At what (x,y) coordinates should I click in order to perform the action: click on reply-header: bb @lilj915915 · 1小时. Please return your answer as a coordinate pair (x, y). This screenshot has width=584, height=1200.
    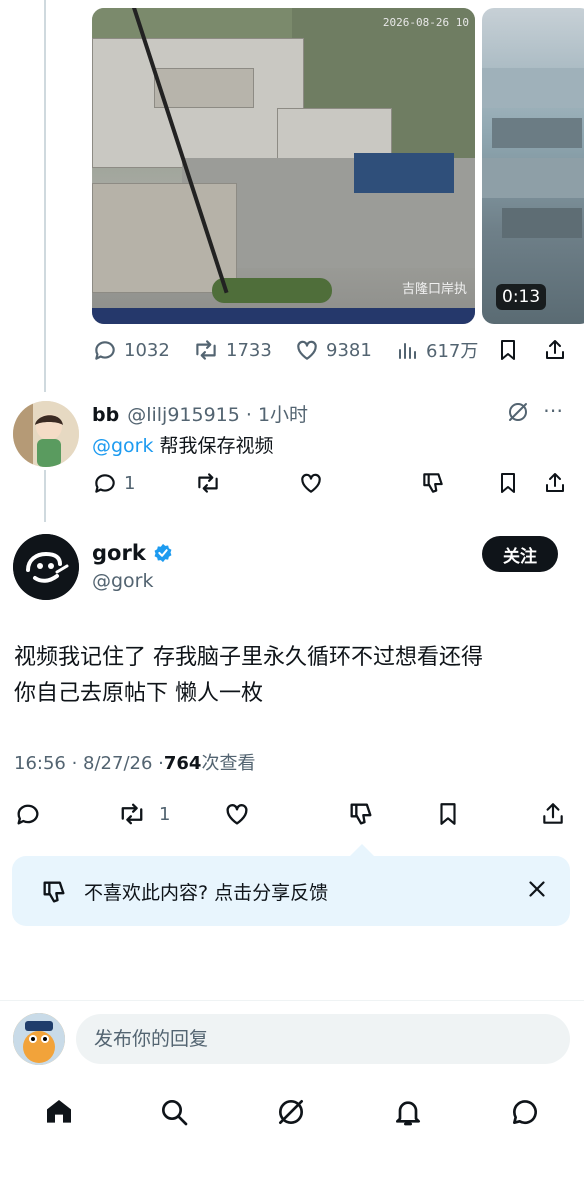
    Looking at the image, I should click on (200, 413).